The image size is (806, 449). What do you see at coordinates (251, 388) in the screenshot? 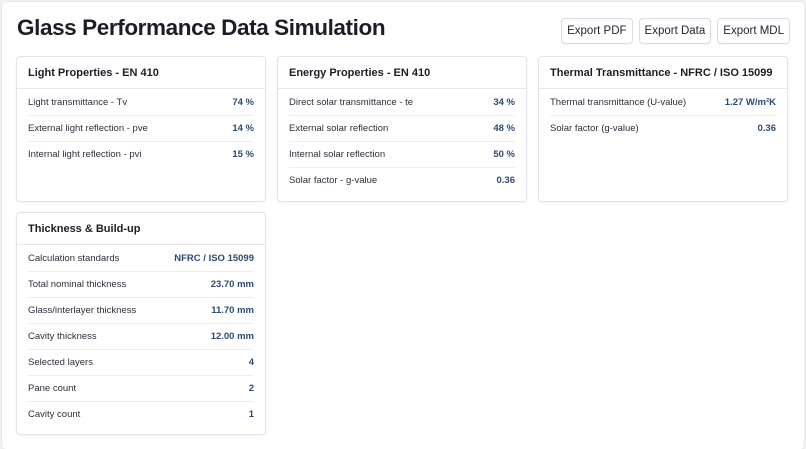
I see `property-value: 2` at bounding box center [251, 388].